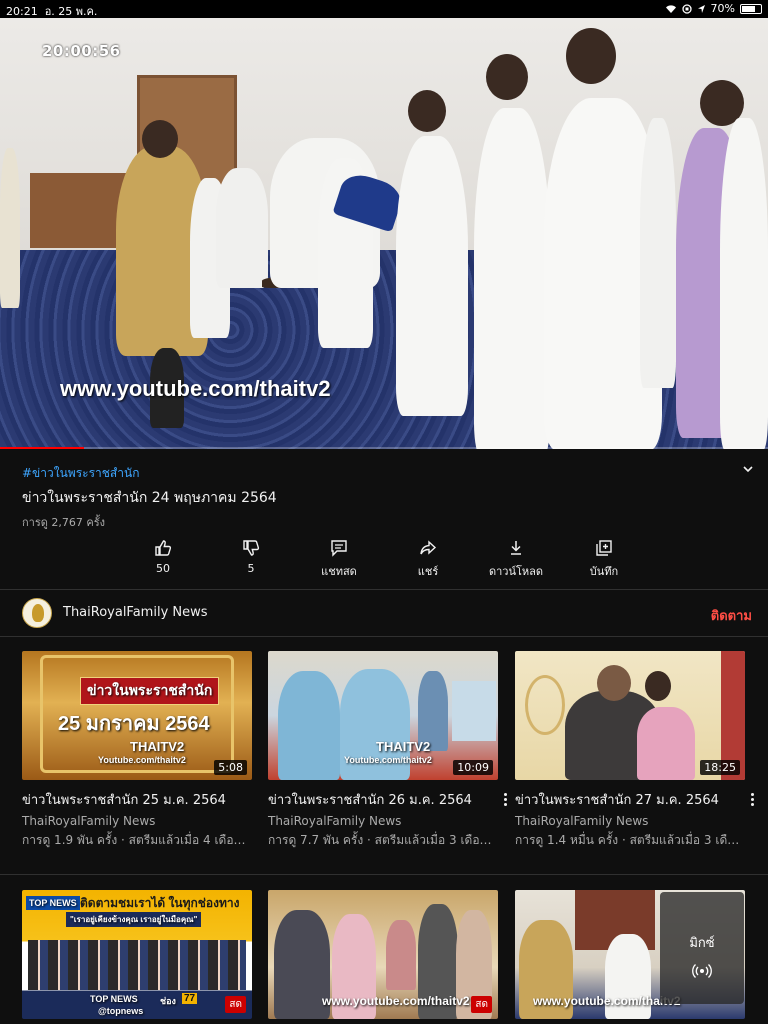 This screenshot has height=1024, width=768. Describe the element at coordinates (617, 800) in the screenshot. I see `related-video-title: ข่าวในพระราชสำนัก 27 ม.ค. 2564` at that location.